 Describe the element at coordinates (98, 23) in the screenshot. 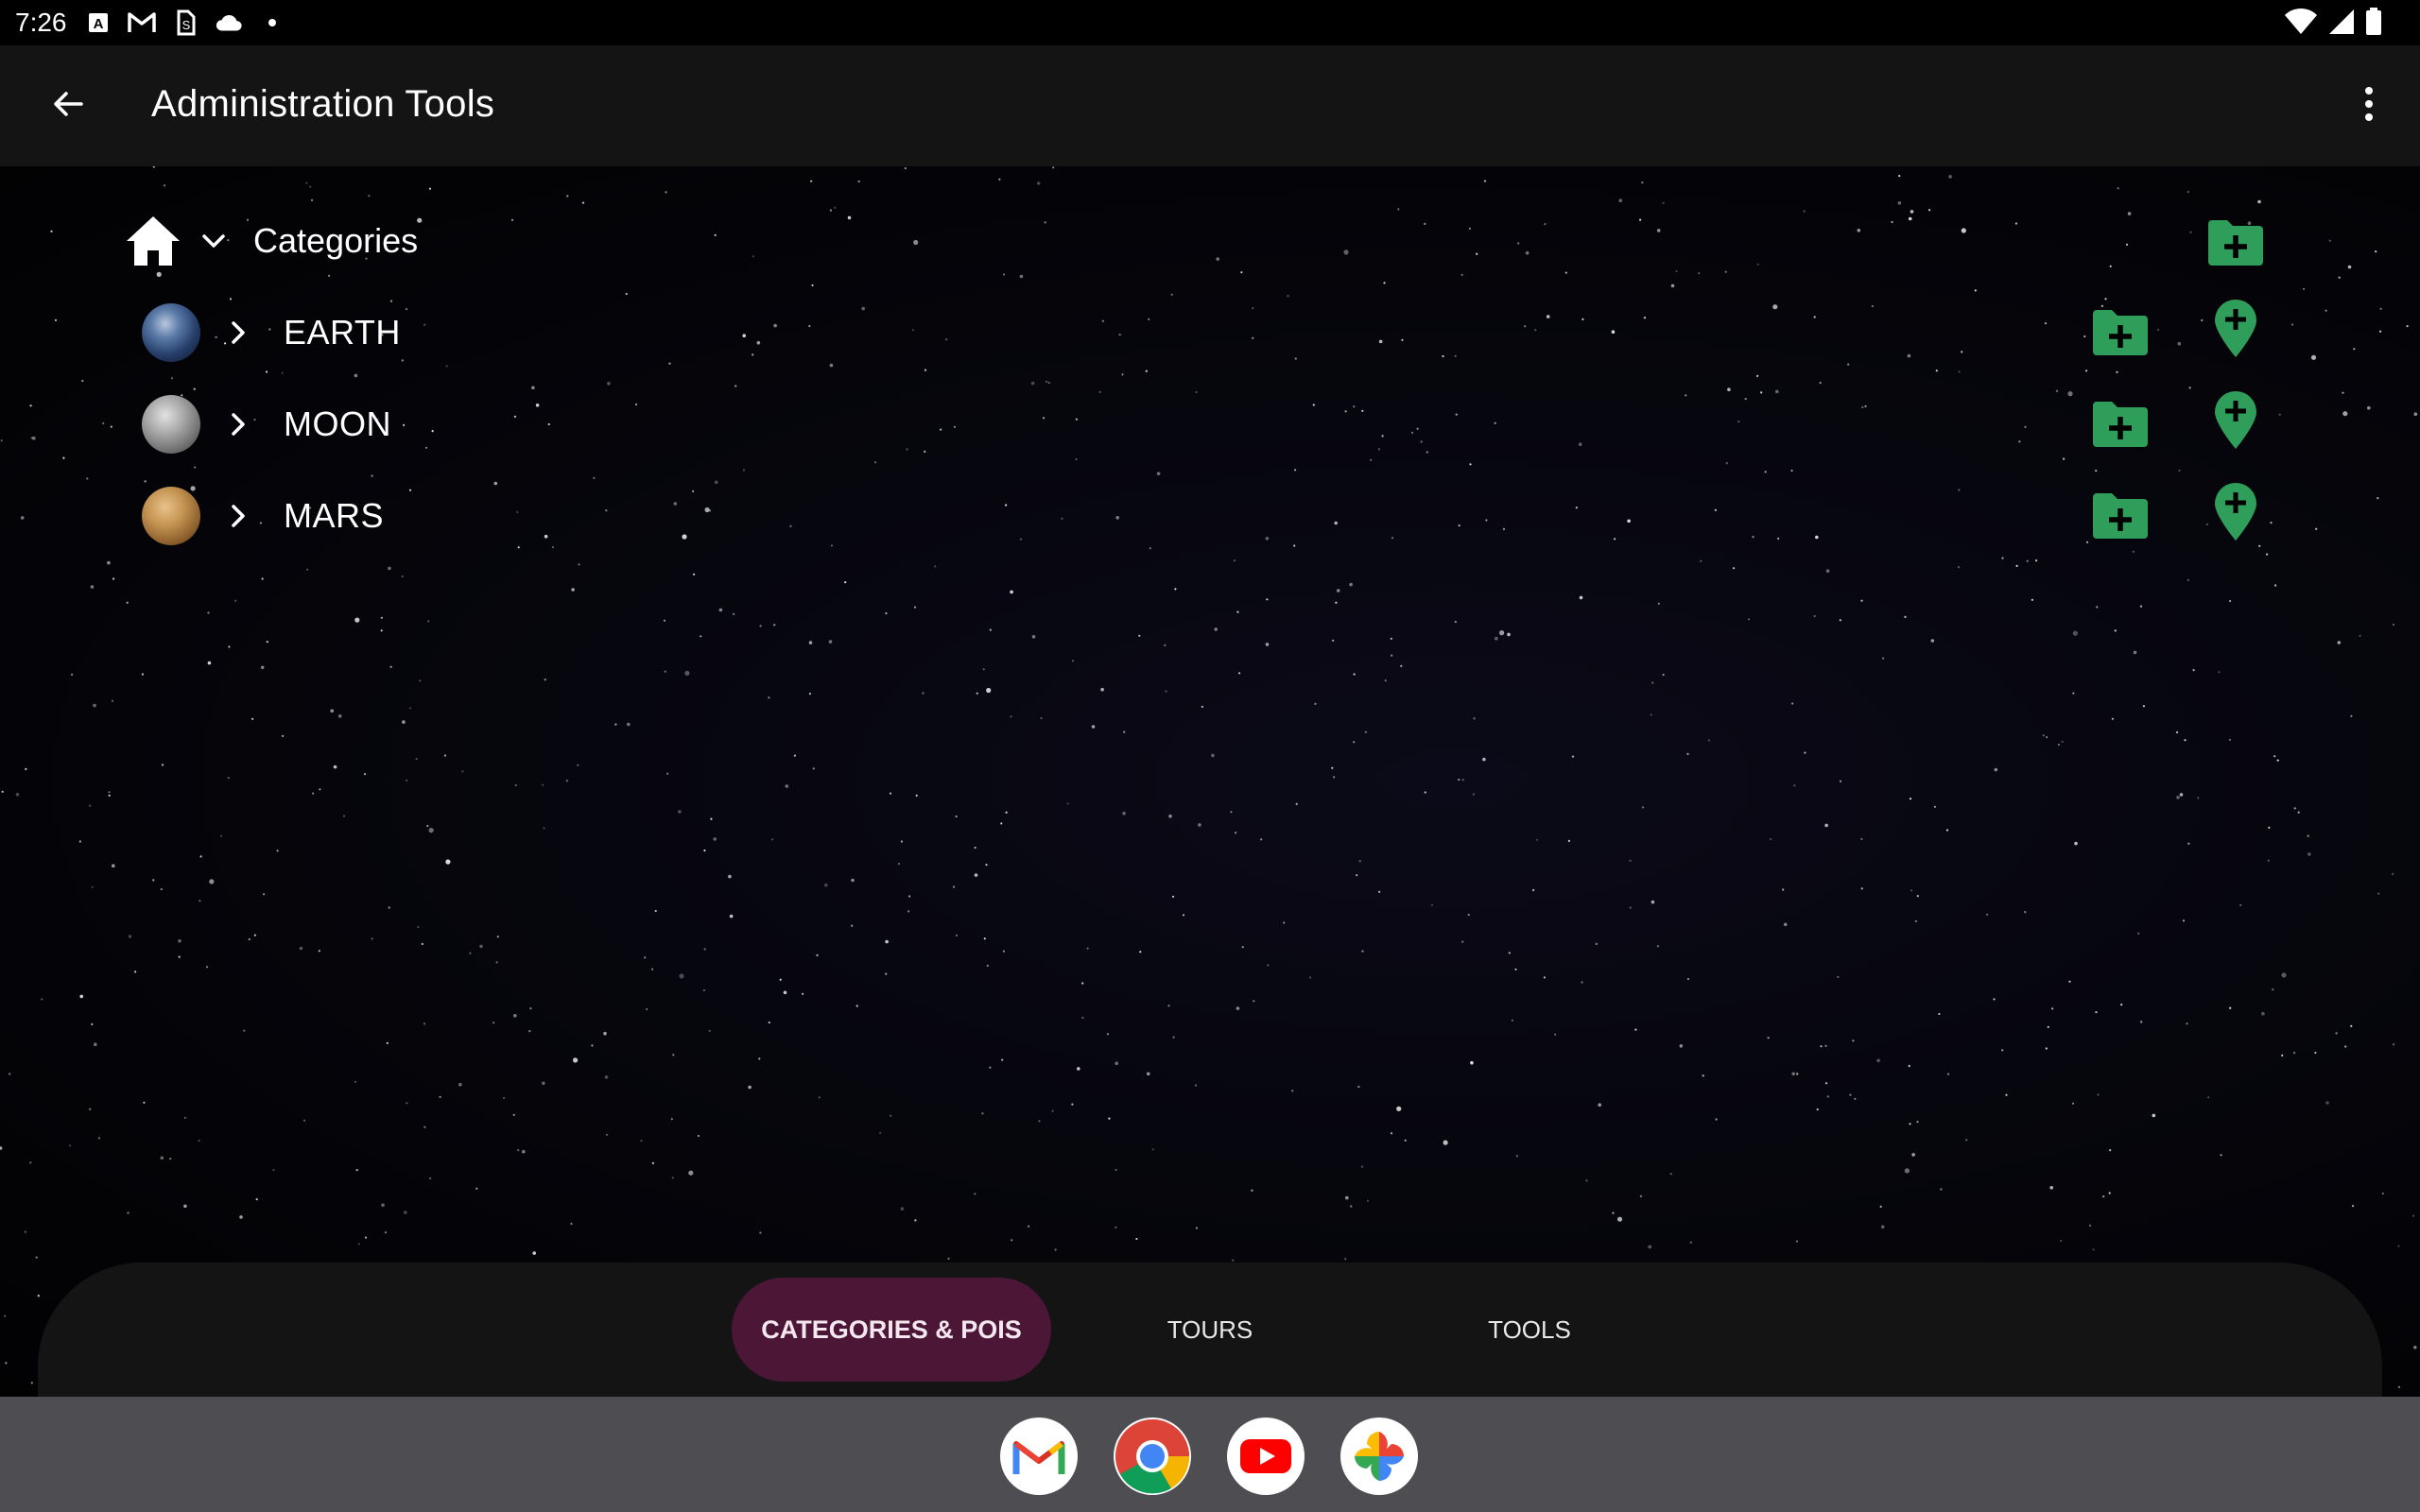

I see `a-icon: A` at that location.